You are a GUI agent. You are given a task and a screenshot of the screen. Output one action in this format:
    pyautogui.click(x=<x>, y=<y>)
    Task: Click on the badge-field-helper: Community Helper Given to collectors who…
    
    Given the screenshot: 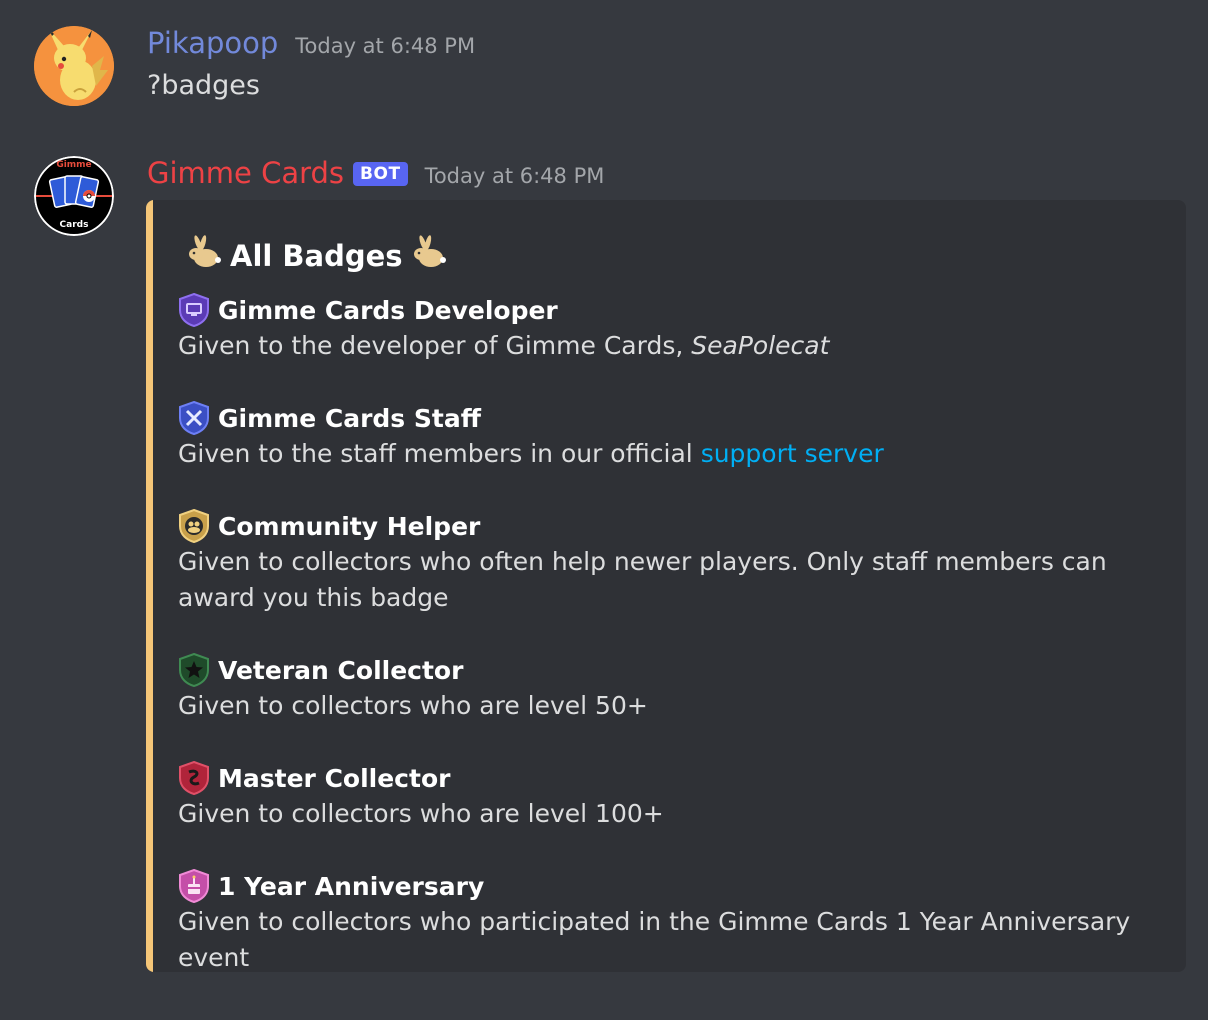 What is the action you would take?
    pyautogui.click(x=673, y=562)
    